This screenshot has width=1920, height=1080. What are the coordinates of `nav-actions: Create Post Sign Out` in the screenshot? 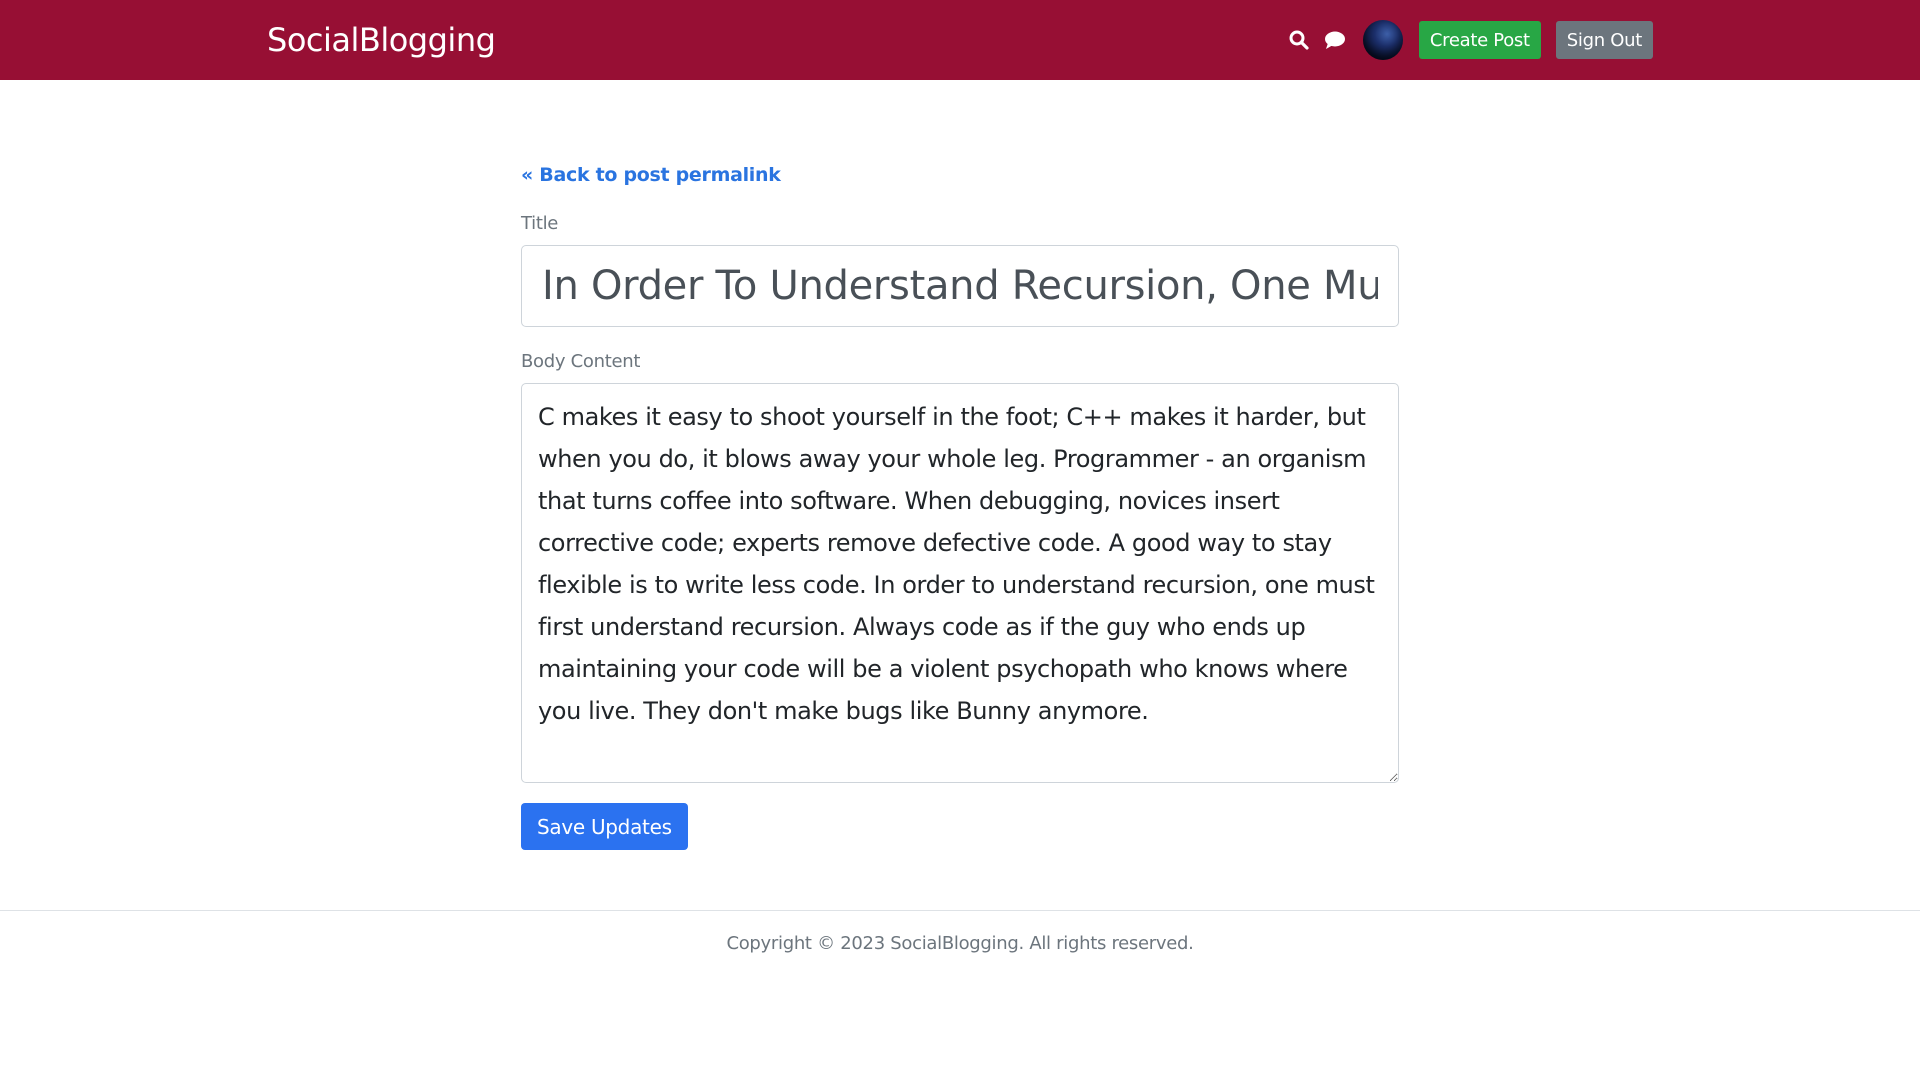 It's located at (1467, 40).